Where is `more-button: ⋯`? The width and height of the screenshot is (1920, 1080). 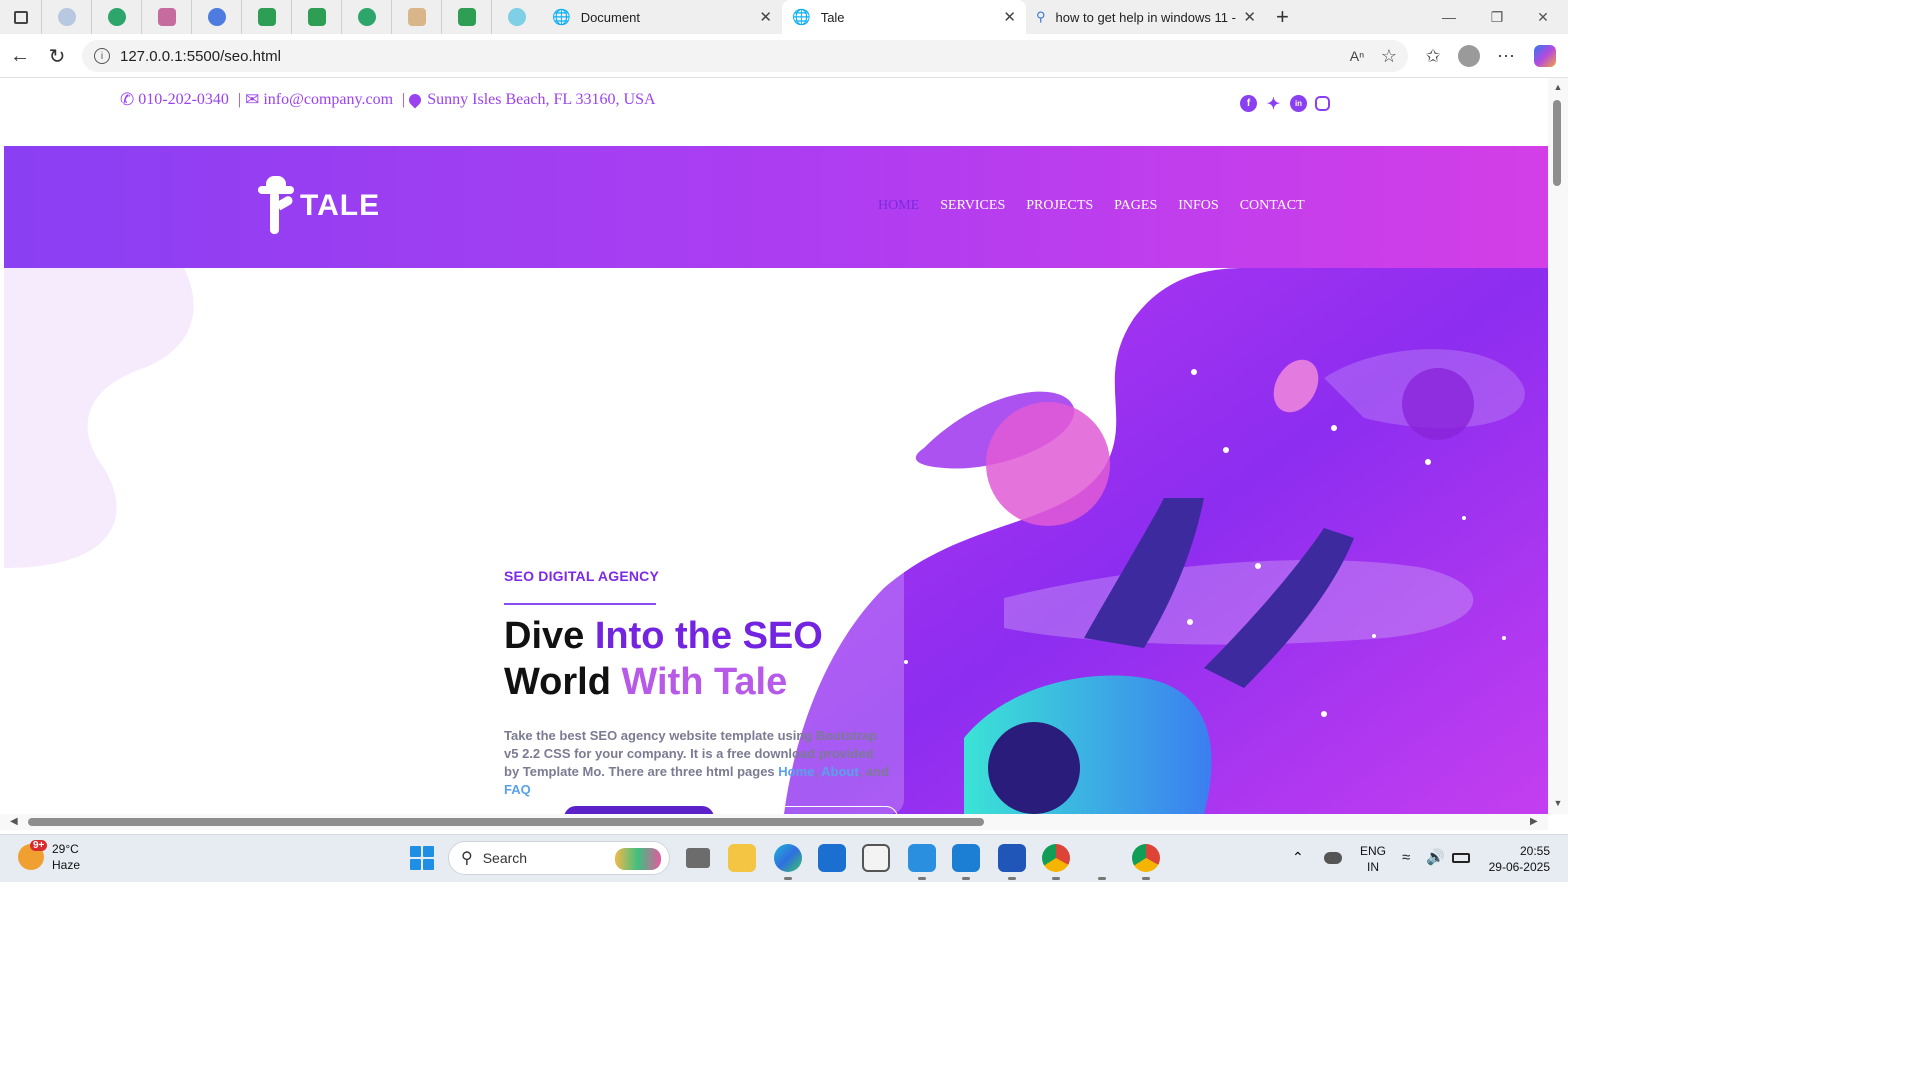
more-button: ⋯ is located at coordinates (1506, 56).